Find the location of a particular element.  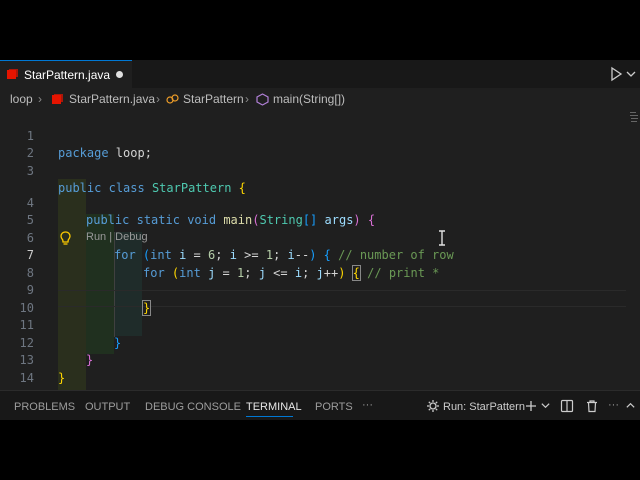

text-cursor-icon is located at coordinates (442, 238).